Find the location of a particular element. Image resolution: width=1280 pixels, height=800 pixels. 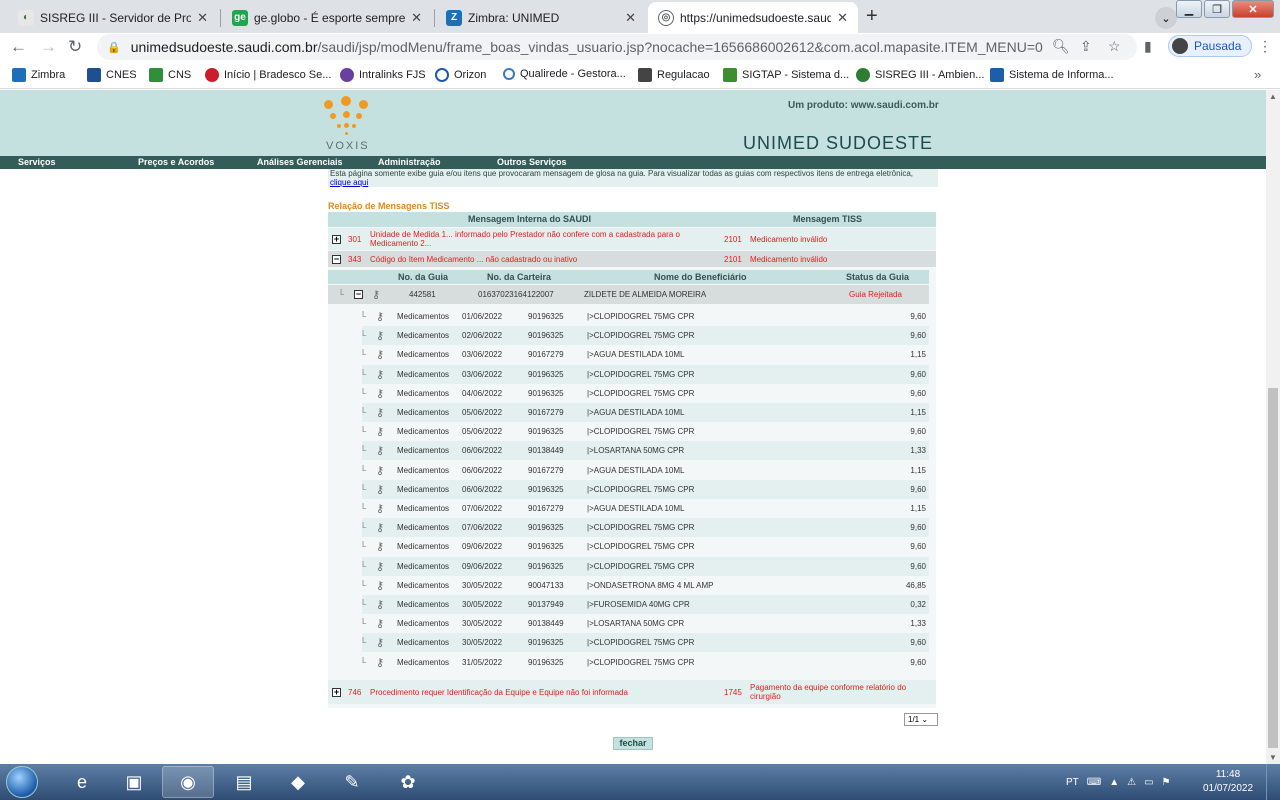

browser-tab: ge ge.globo - É esporte sempre ✕ is located at coordinates (327, 17).